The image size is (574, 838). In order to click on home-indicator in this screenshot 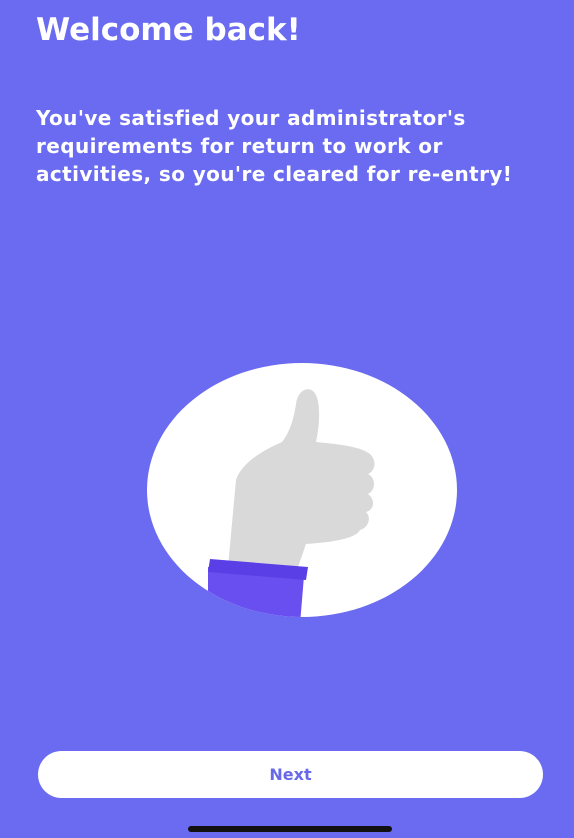, I will do `click(290, 829)`.